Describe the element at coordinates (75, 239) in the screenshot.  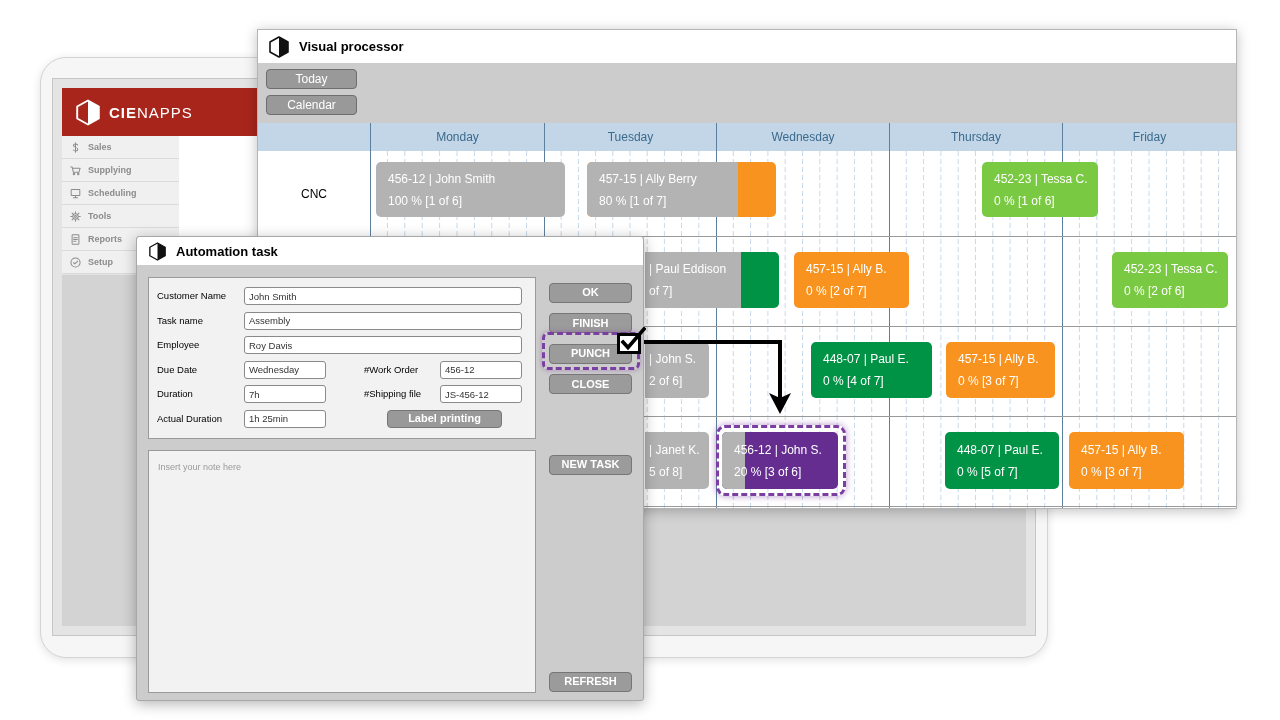
I see `document-icon` at that location.